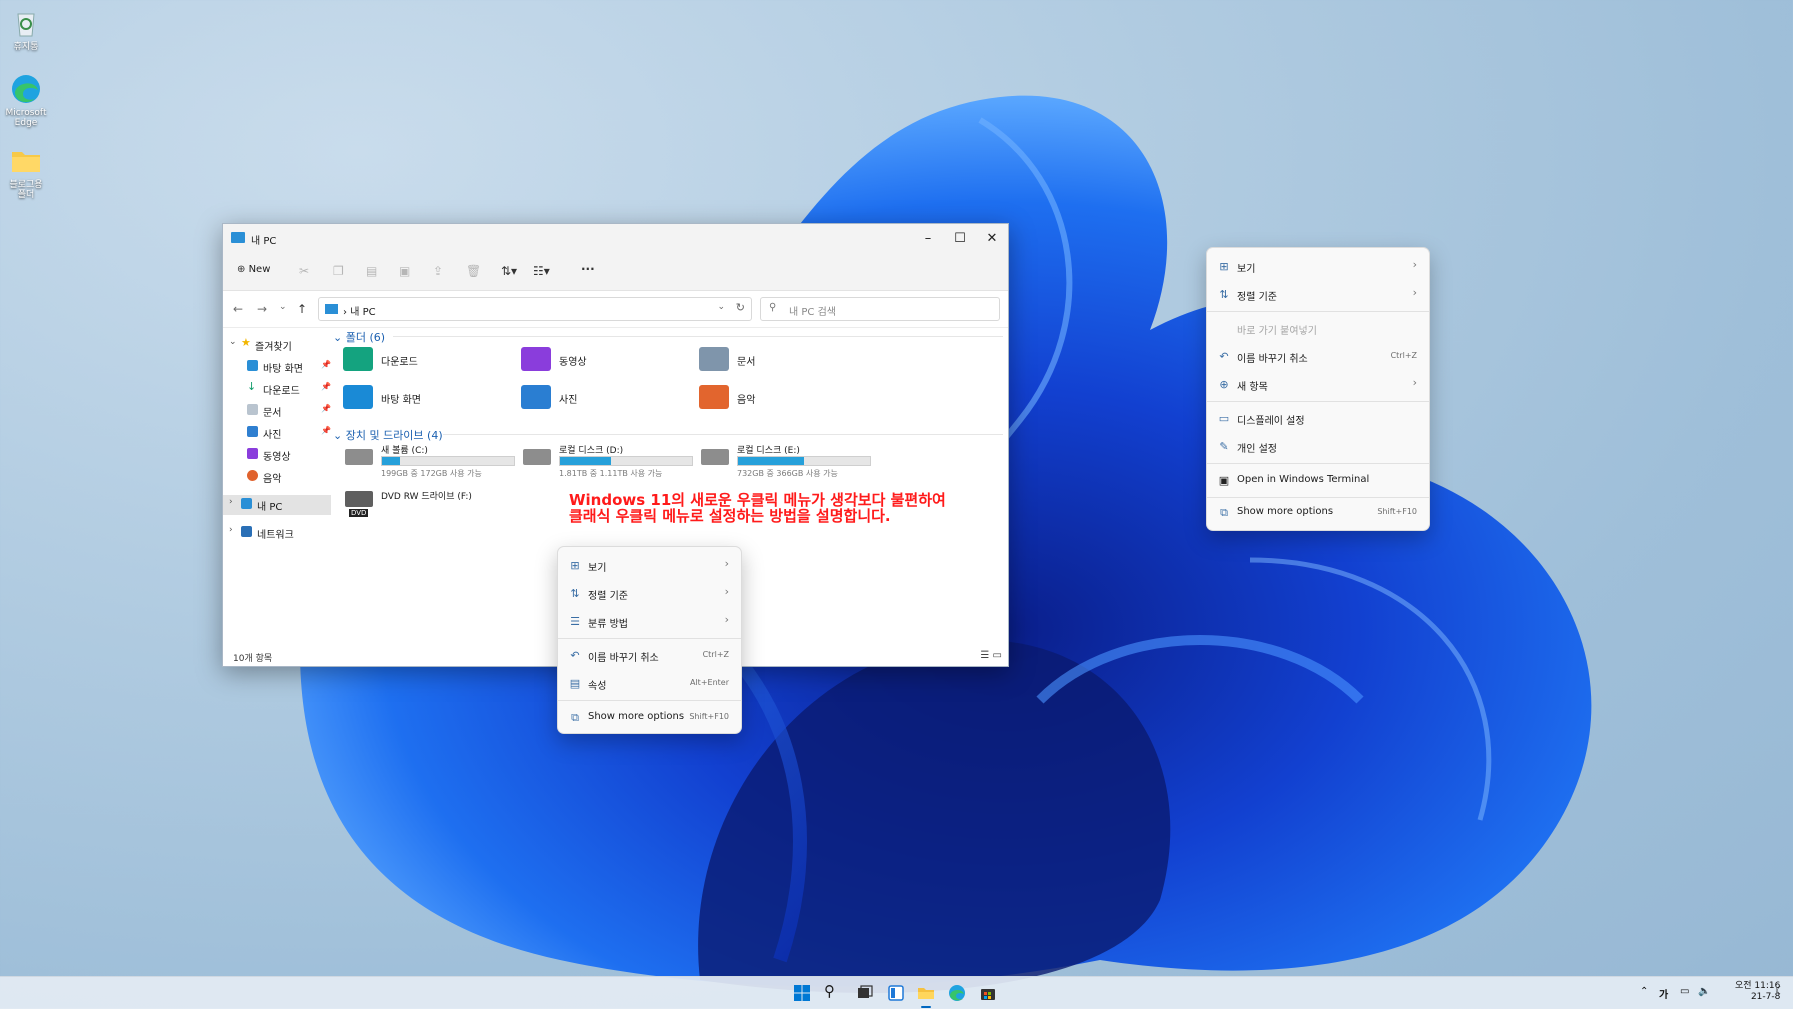 Image resolution: width=1793 pixels, height=1009 pixels. What do you see at coordinates (779, 400) in the screenshot?
I see `folder-music: 음악` at bounding box center [779, 400].